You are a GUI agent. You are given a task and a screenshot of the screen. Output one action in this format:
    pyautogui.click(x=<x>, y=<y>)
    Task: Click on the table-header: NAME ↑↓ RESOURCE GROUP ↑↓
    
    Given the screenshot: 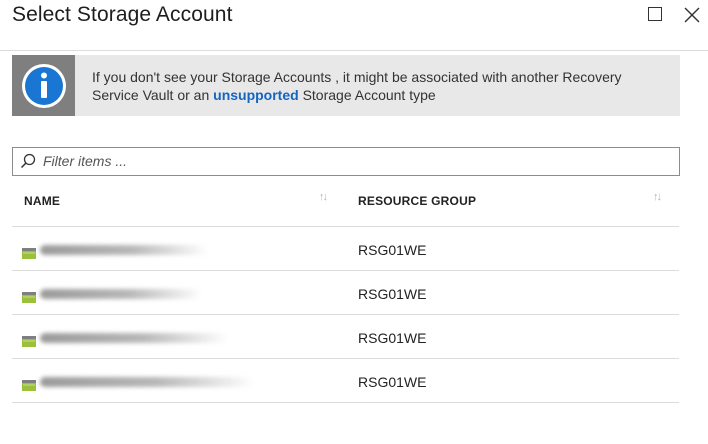 What is the action you would take?
    pyautogui.click(x=345, y=205)
    